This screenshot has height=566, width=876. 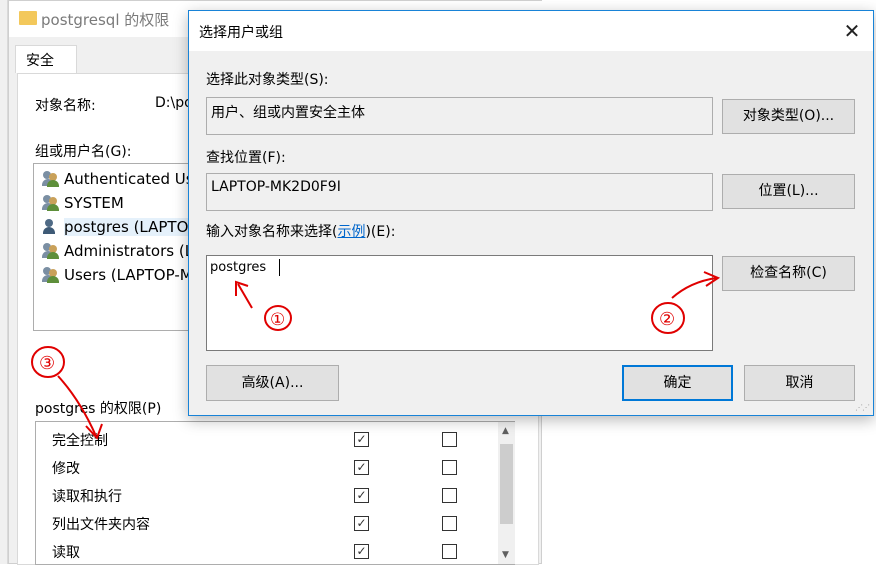 I want to click on annotation-number-3: ③, so click(x=47, y=363).